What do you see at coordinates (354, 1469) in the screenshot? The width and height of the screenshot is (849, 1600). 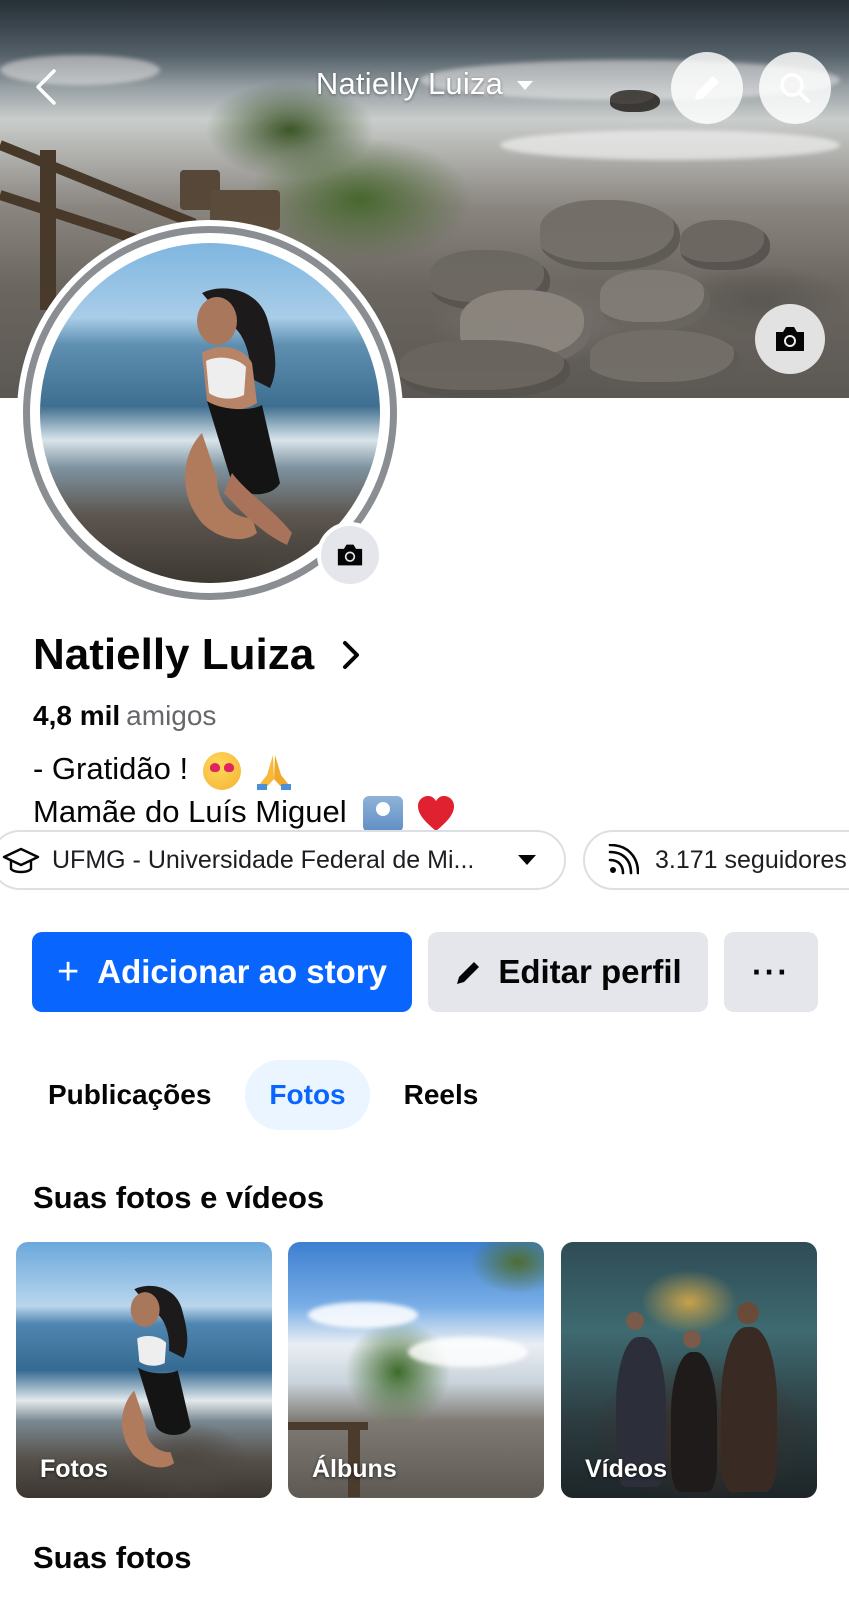 I see `thumbnail-label: Álbuns` at bounding box center [354, 1469].